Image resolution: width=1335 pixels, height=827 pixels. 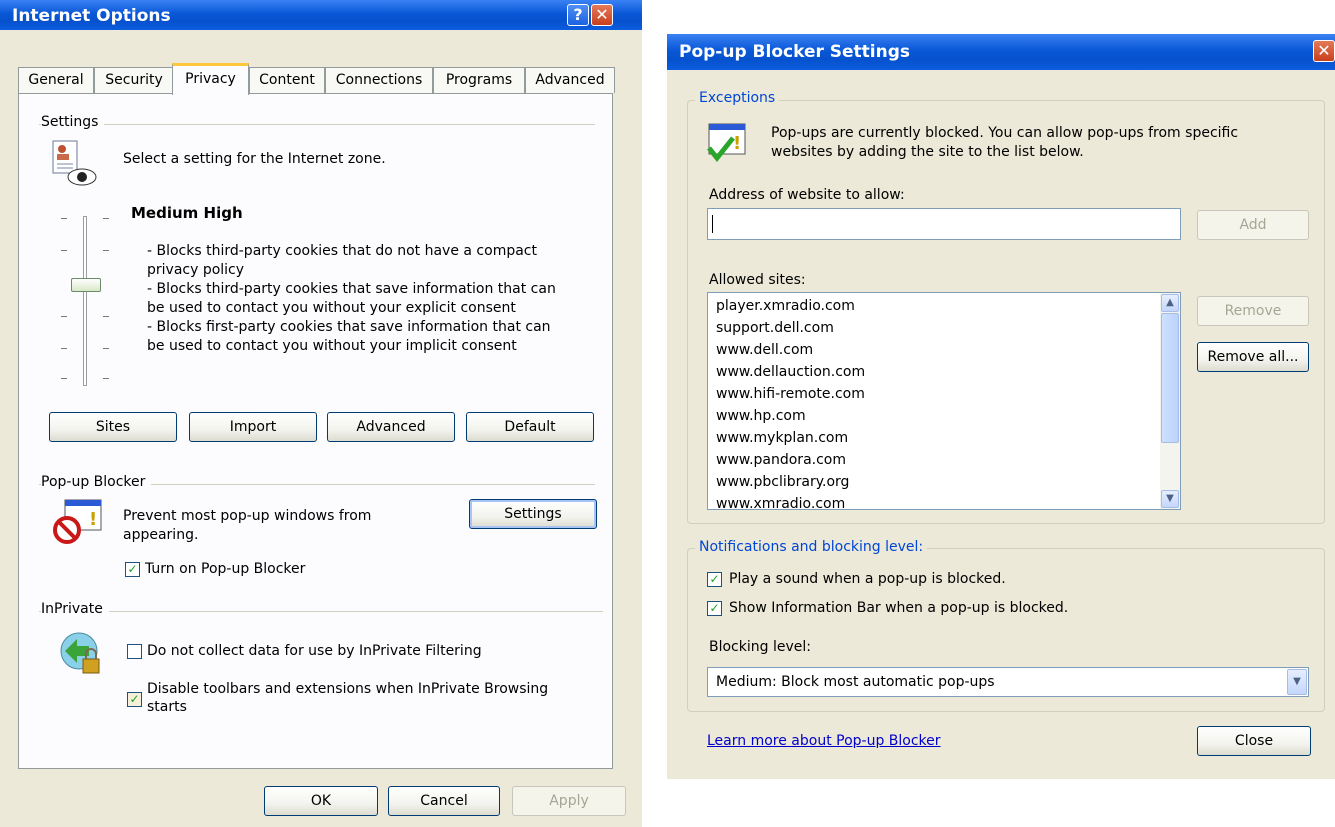 I want to click on apply-button: Apply, so click(x=569, y=801).